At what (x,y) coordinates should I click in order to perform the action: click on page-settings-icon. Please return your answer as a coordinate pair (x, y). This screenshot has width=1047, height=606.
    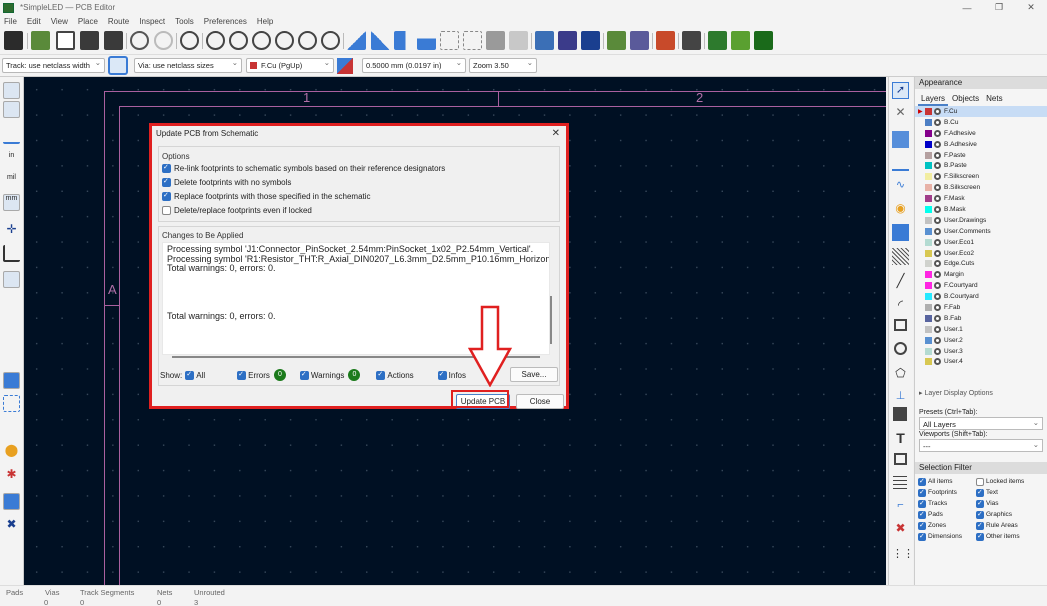
    Looking at the image, I should click on (65, 40).